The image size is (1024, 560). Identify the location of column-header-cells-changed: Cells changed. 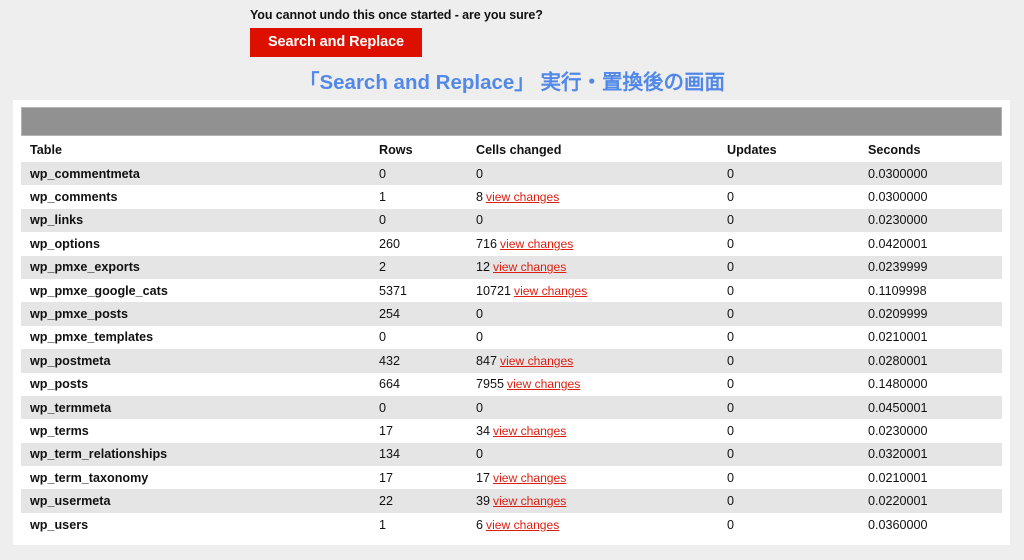
(519, 150).